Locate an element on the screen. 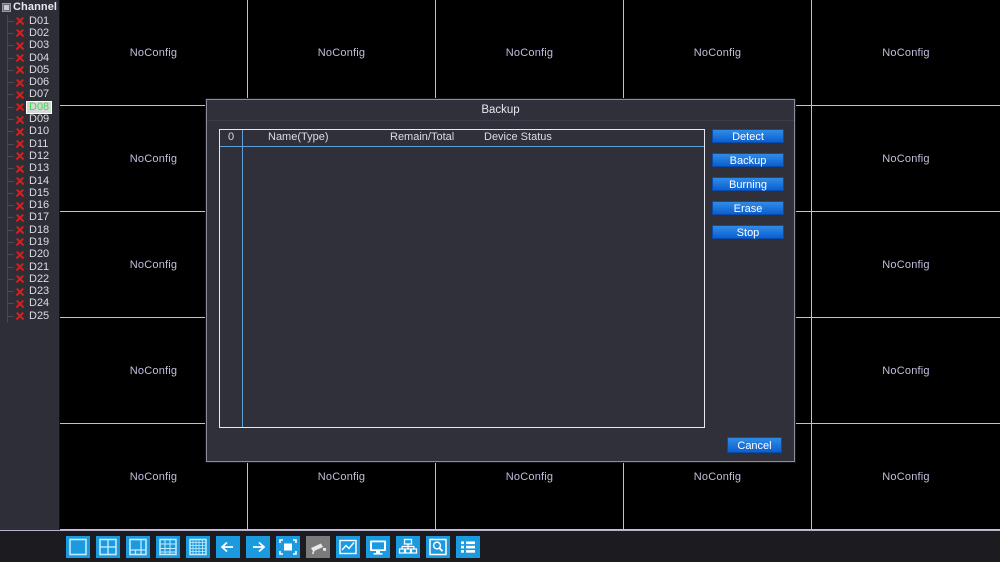 The width and height of the screenshot is (1000, 562). channel-item-d11: D11 is located at coordinates (29, 144).